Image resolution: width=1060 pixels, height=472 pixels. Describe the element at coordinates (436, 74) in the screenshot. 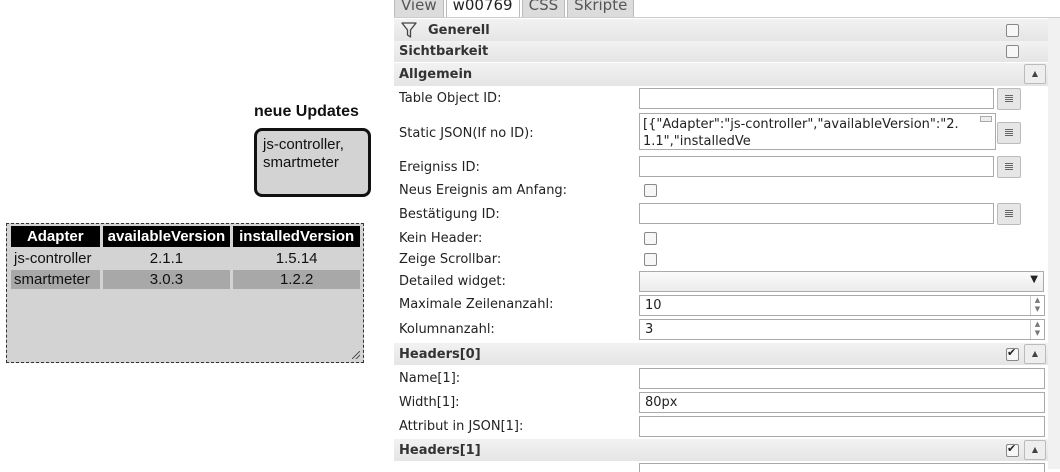

I see `section-title: Allgemein` at that location.